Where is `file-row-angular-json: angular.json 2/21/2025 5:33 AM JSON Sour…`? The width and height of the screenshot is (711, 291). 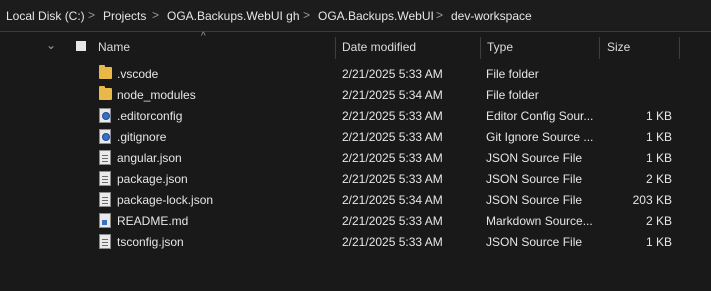
file-row-angular-json: angular.json 2/21/2025 5:33 AM JSON Sour… is located at coordinates (355, 157).